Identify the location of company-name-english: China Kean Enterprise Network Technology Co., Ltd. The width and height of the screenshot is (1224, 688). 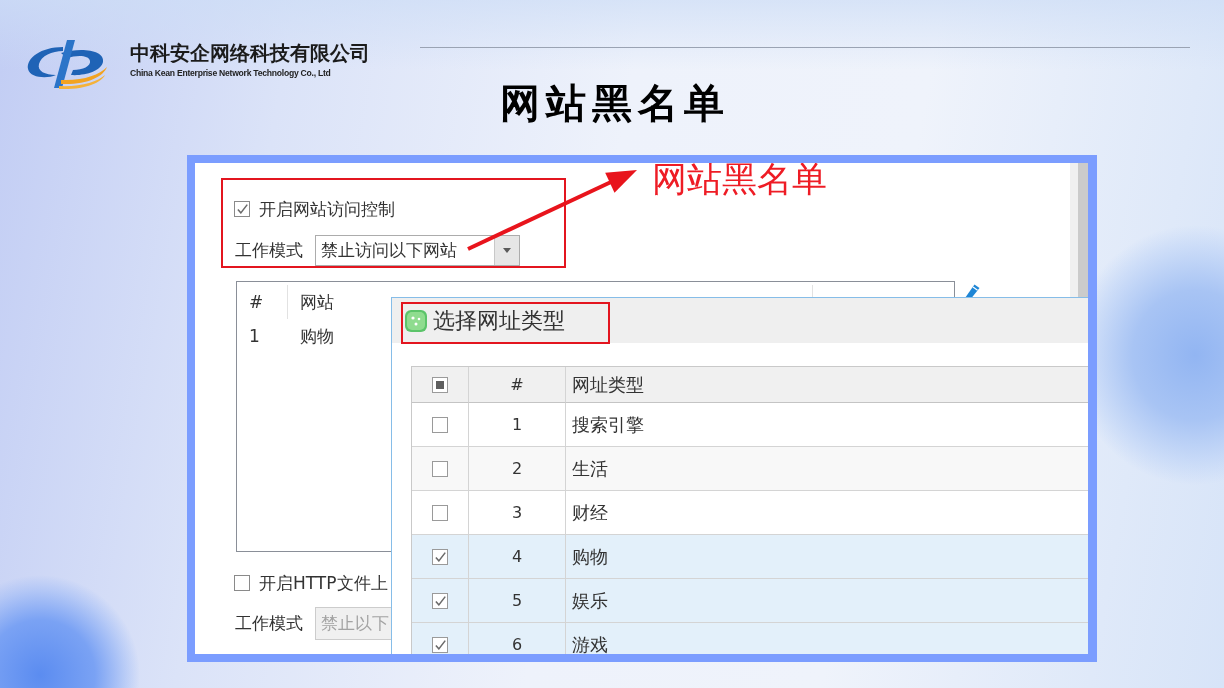
(231, 73).